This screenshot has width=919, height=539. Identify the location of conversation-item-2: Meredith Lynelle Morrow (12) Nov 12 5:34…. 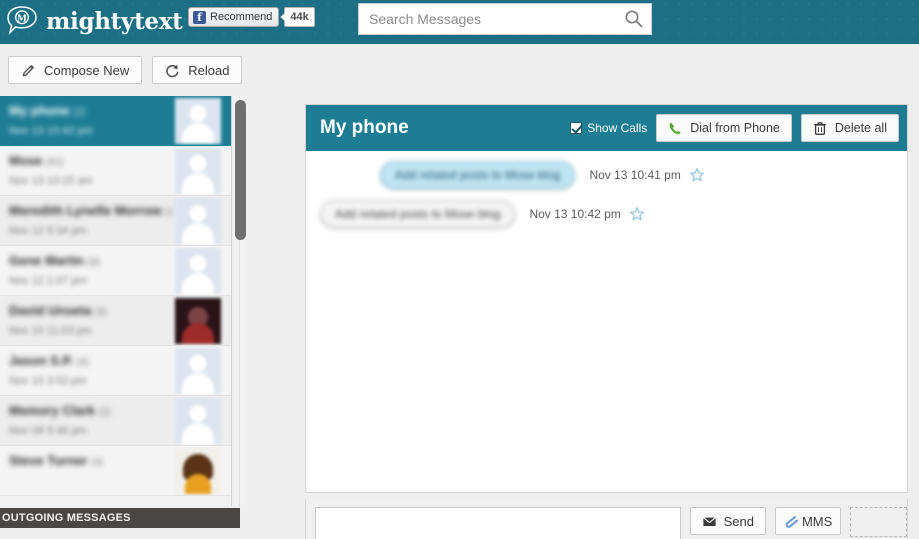
(115, 221).